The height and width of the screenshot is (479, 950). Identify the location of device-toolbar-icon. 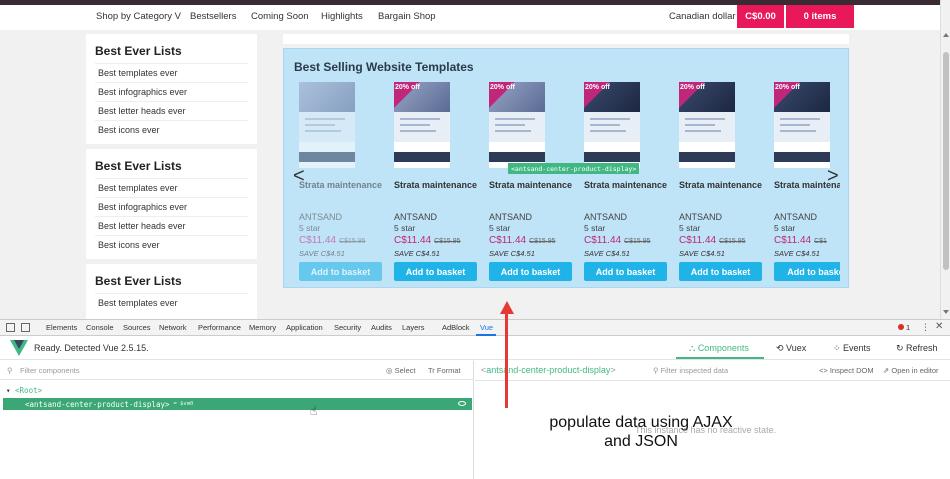
(25, 327).